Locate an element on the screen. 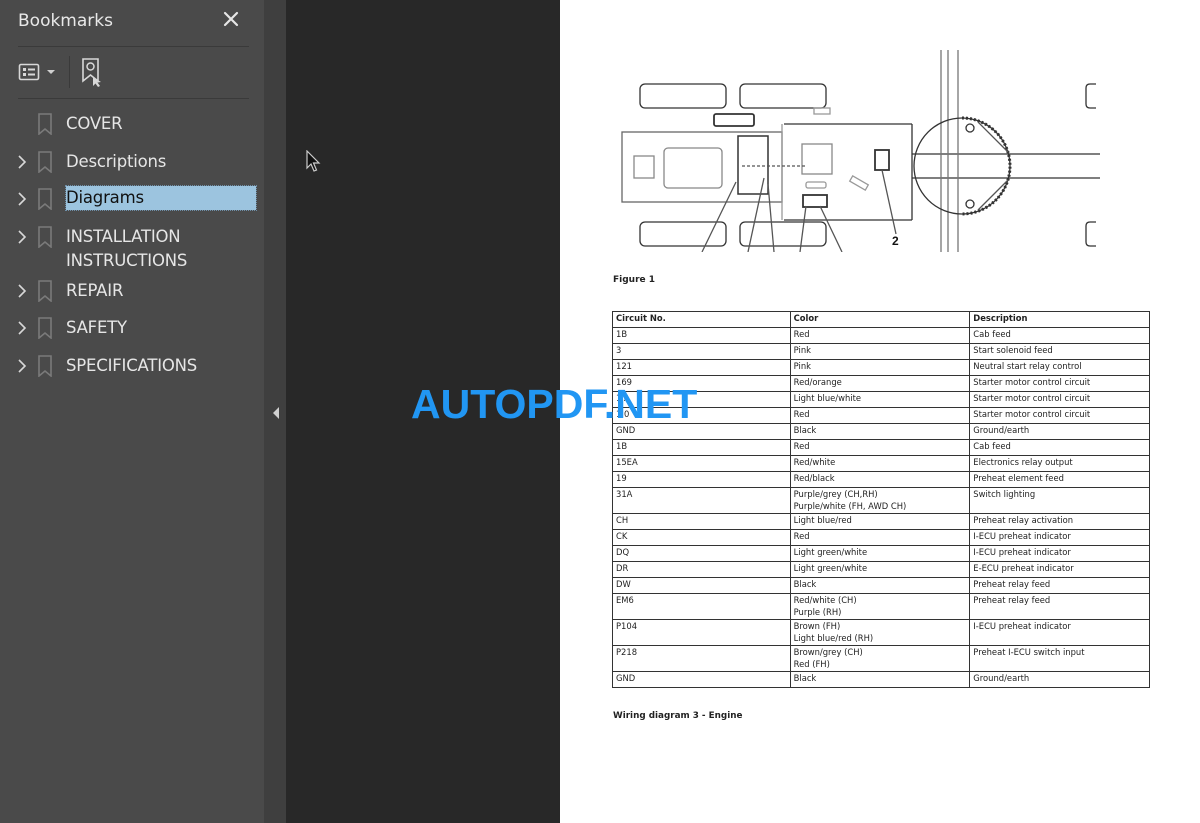  color-line: Pink is located at coordinates (802, 350).